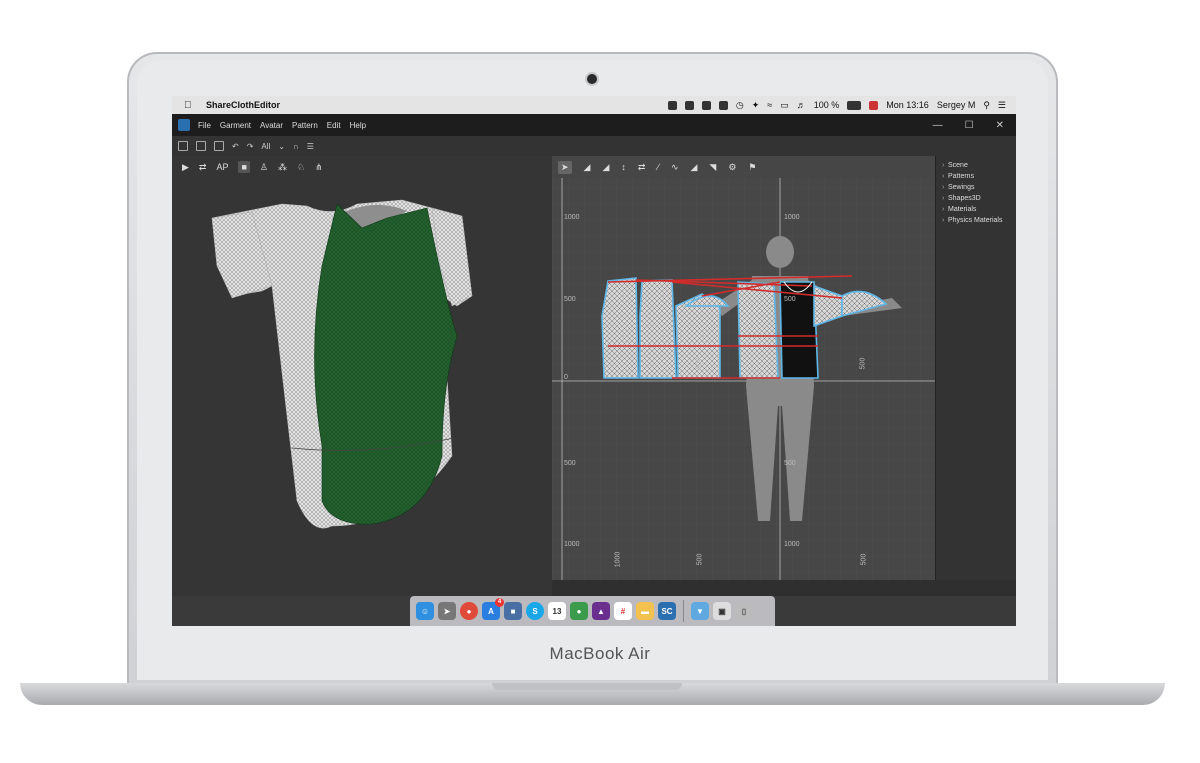 This screenshot has width=1200, height=763. I want to click on minimize-button: —, so click(938, 125).